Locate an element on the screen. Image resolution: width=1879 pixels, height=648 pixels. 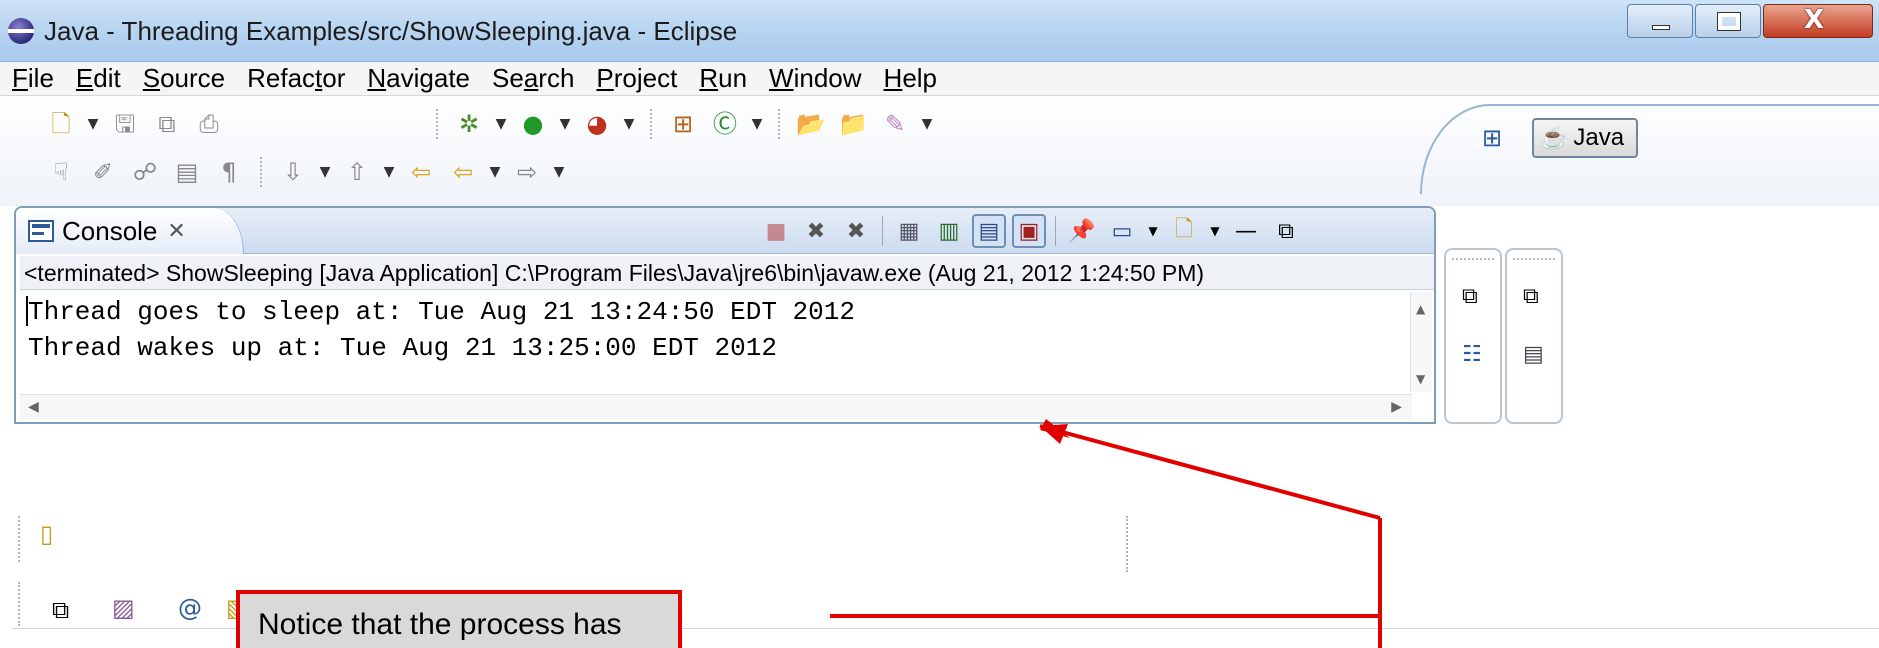
menu-search: Search is located at coordinates (532, 78).